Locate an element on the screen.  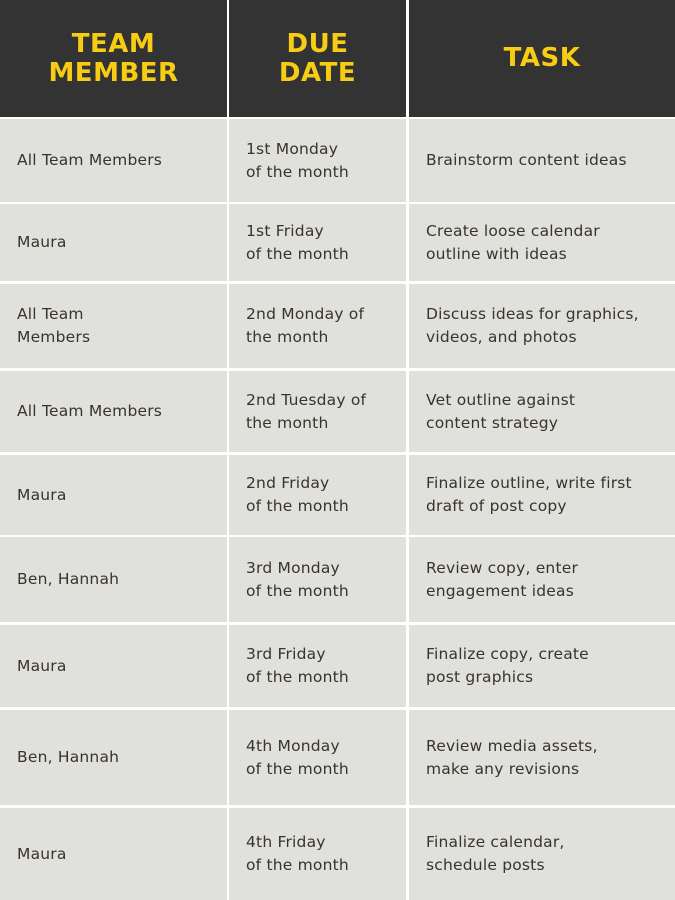
task-cell: Finalize copy, create post graphics is located at coordinates (542, 666).